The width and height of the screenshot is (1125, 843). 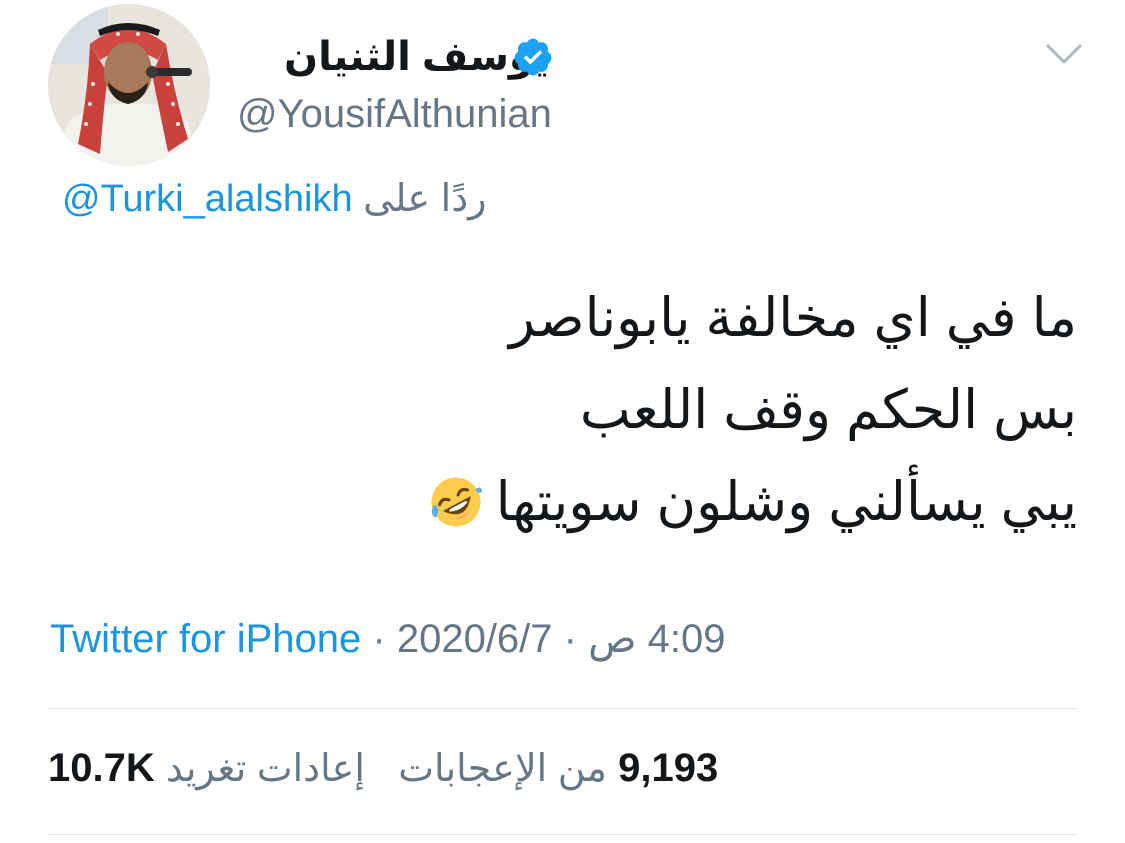 I want to click on replying-to: @Turki_alalshikh ردًا على, so click(x=274, y=198).